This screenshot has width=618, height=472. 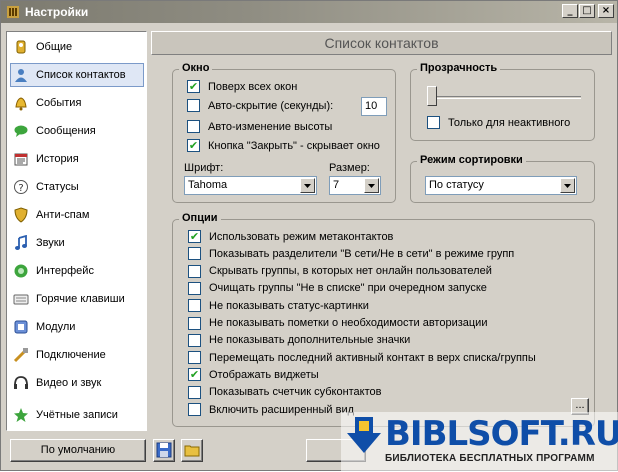 I want to click on option-checkbox: ✔ Отображать виджеты, so click(x=253, y=375).